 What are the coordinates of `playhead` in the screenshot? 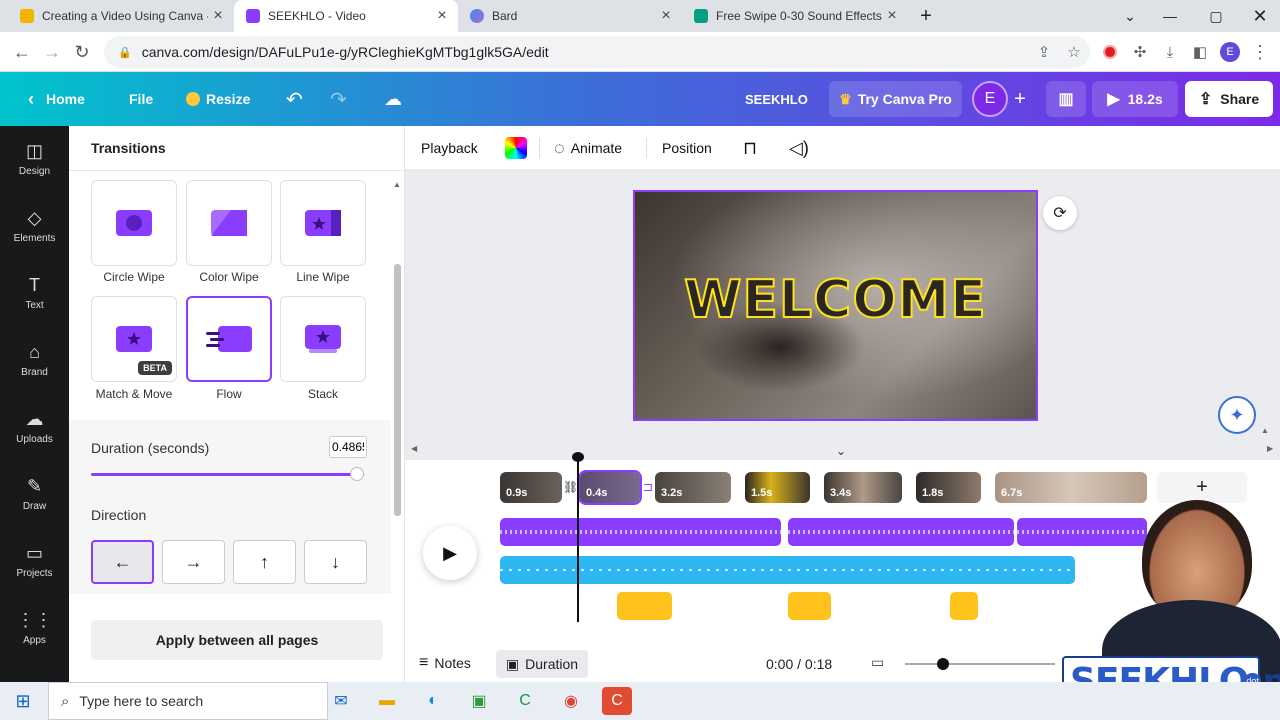 It's located at (578, 541).